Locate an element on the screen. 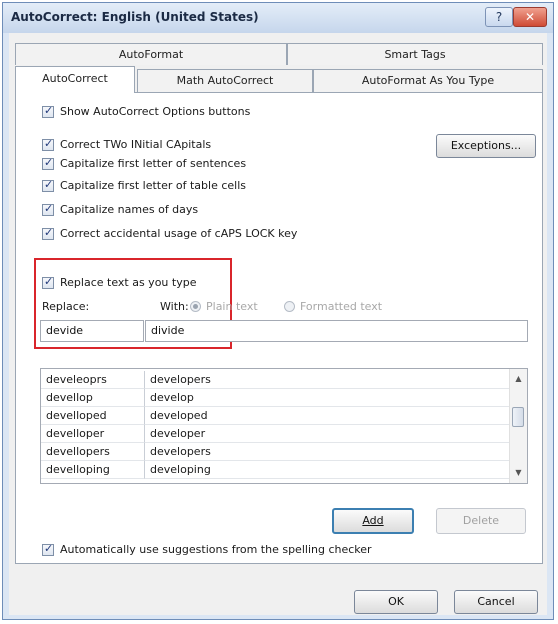 The width and height of the screenshot is (558, 624). plain-text-radio: Plain text is located at coordinates (224, 306).